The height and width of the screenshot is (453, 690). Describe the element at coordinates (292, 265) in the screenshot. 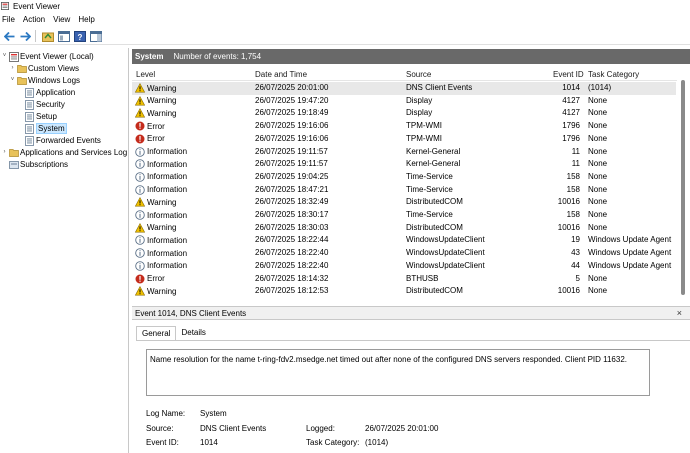

I see `date-cell: 26/07/2025 18:22:40` at that location.